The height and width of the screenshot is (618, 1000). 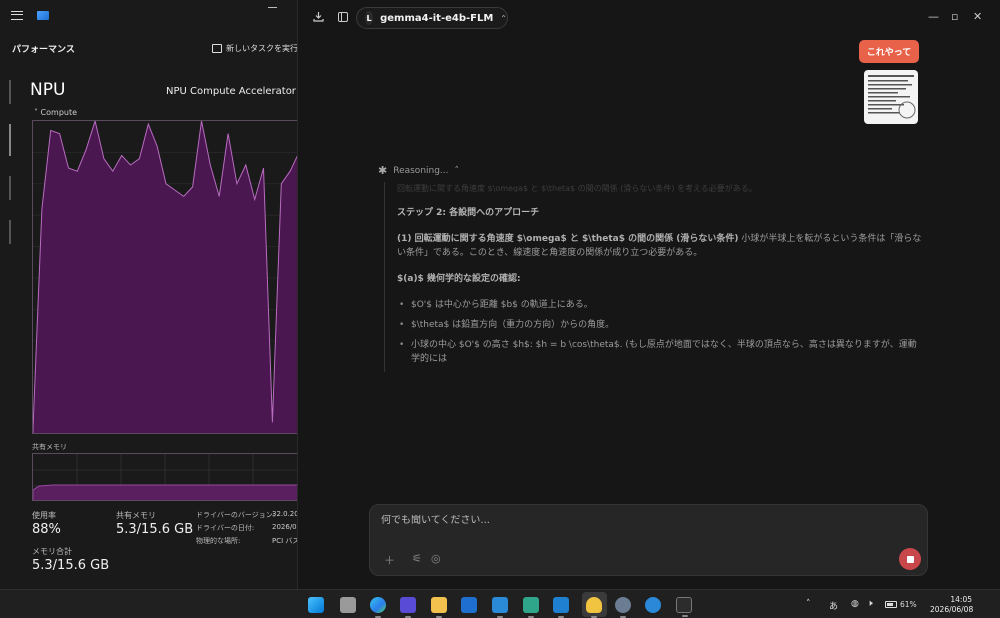 I want to click on attached-image-content, so click(x=892, y=97).